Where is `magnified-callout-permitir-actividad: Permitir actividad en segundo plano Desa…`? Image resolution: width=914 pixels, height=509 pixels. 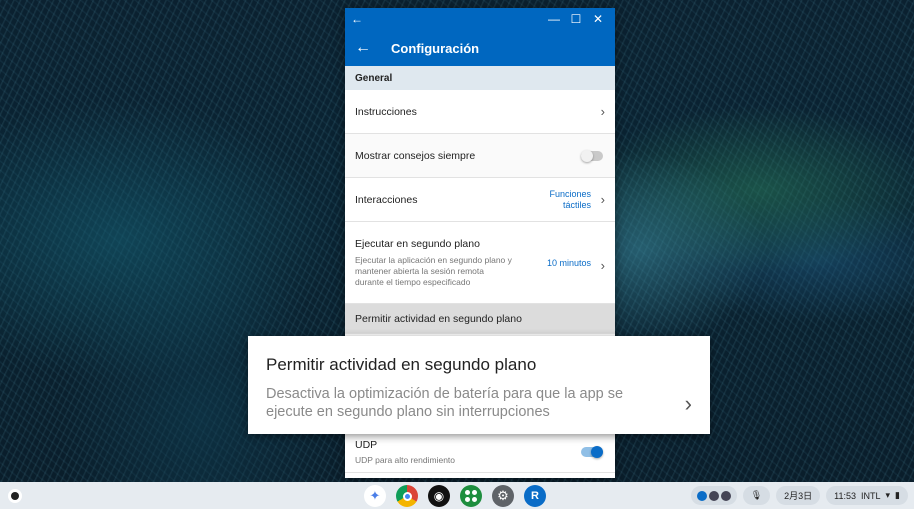 magnified-callout-permitir-actividad: Permitir actividad en segundo plano Desa… is located at coordinates (479, 385).